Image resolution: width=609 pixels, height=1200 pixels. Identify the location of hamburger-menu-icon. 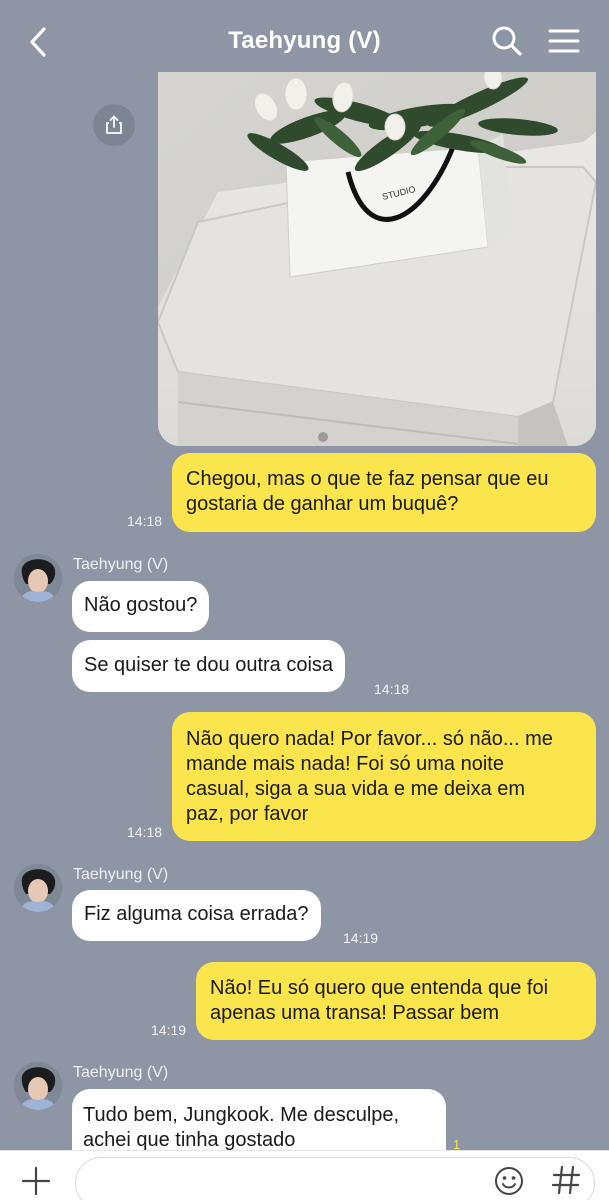
(564, 41).